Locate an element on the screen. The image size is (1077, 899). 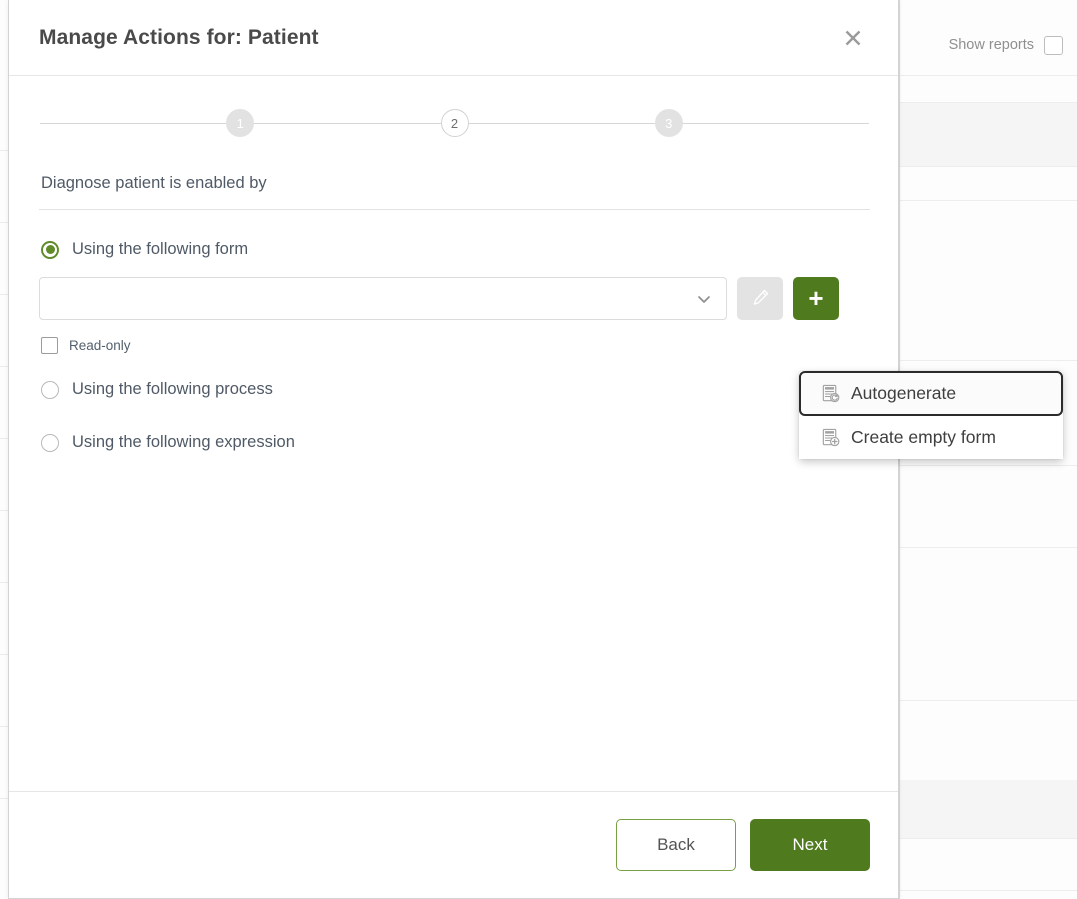
wizard-step-3-label: 3 is located at coordinates (669, 123).